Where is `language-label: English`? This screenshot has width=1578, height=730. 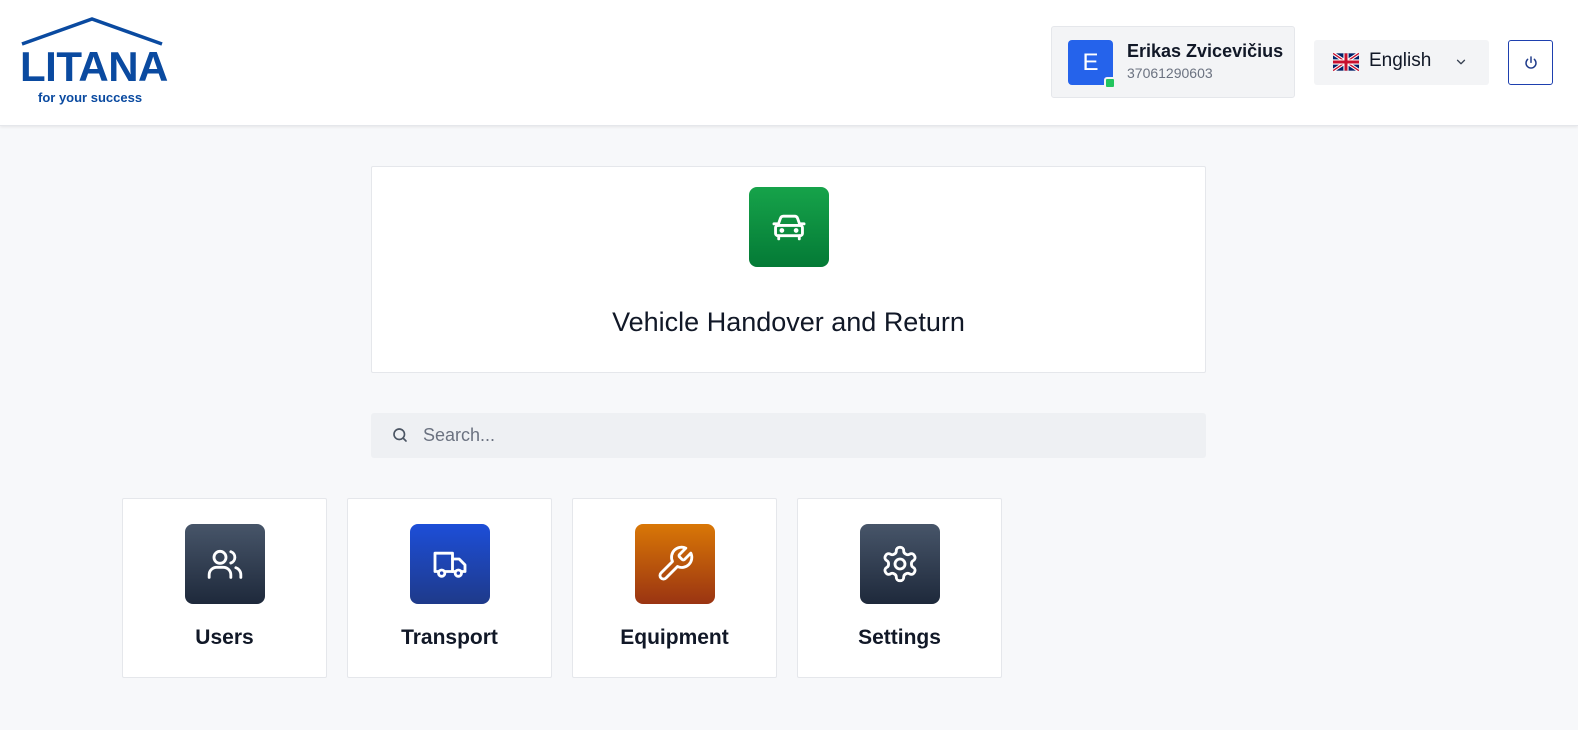
language-label: English is located at coordinates (1400, 60).